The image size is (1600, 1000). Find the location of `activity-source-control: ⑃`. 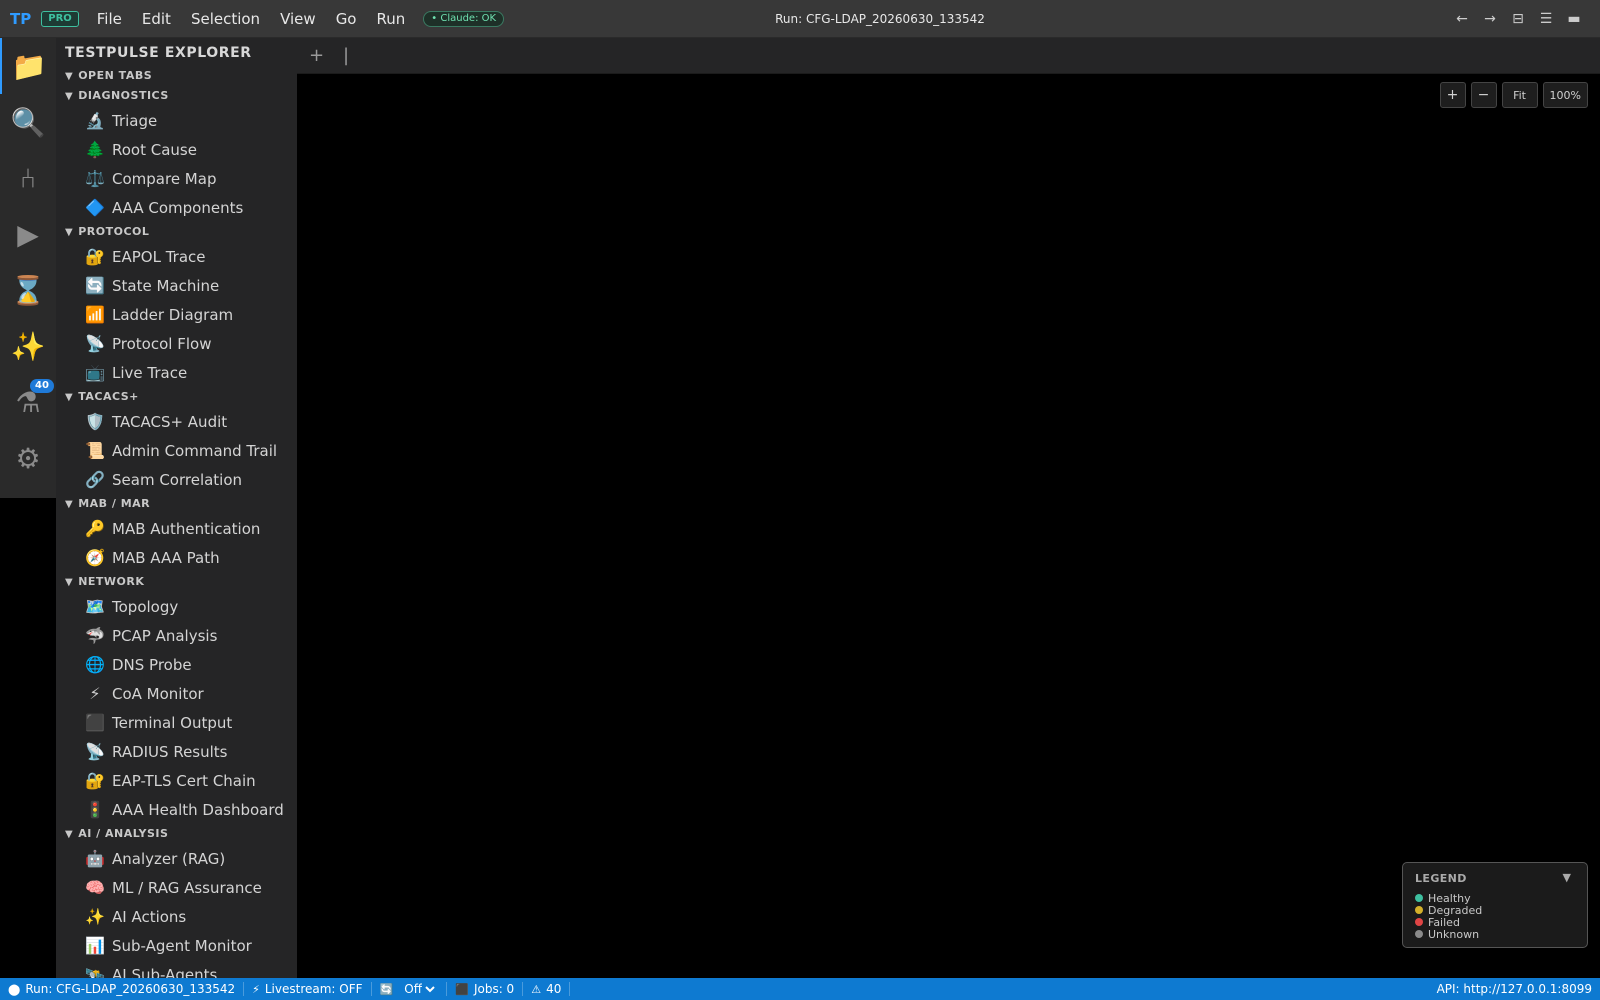

activity-source-control: ⑃ is located at coordinates (28, 178).